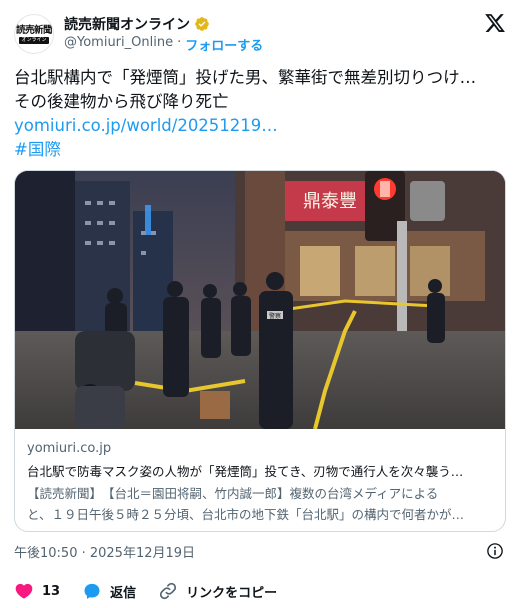  Describe the element at coordinates (127, 24) in the screenshot. I see `display-name: 読売新聞オンライン` at that location.